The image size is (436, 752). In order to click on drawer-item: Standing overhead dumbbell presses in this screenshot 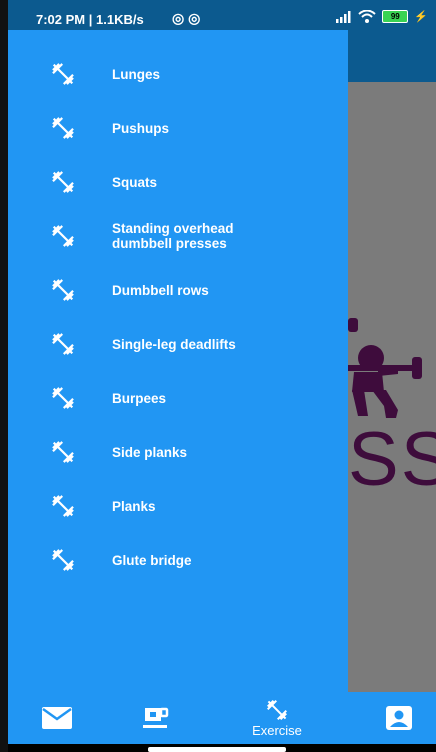, I will do `click(178, 236)`.